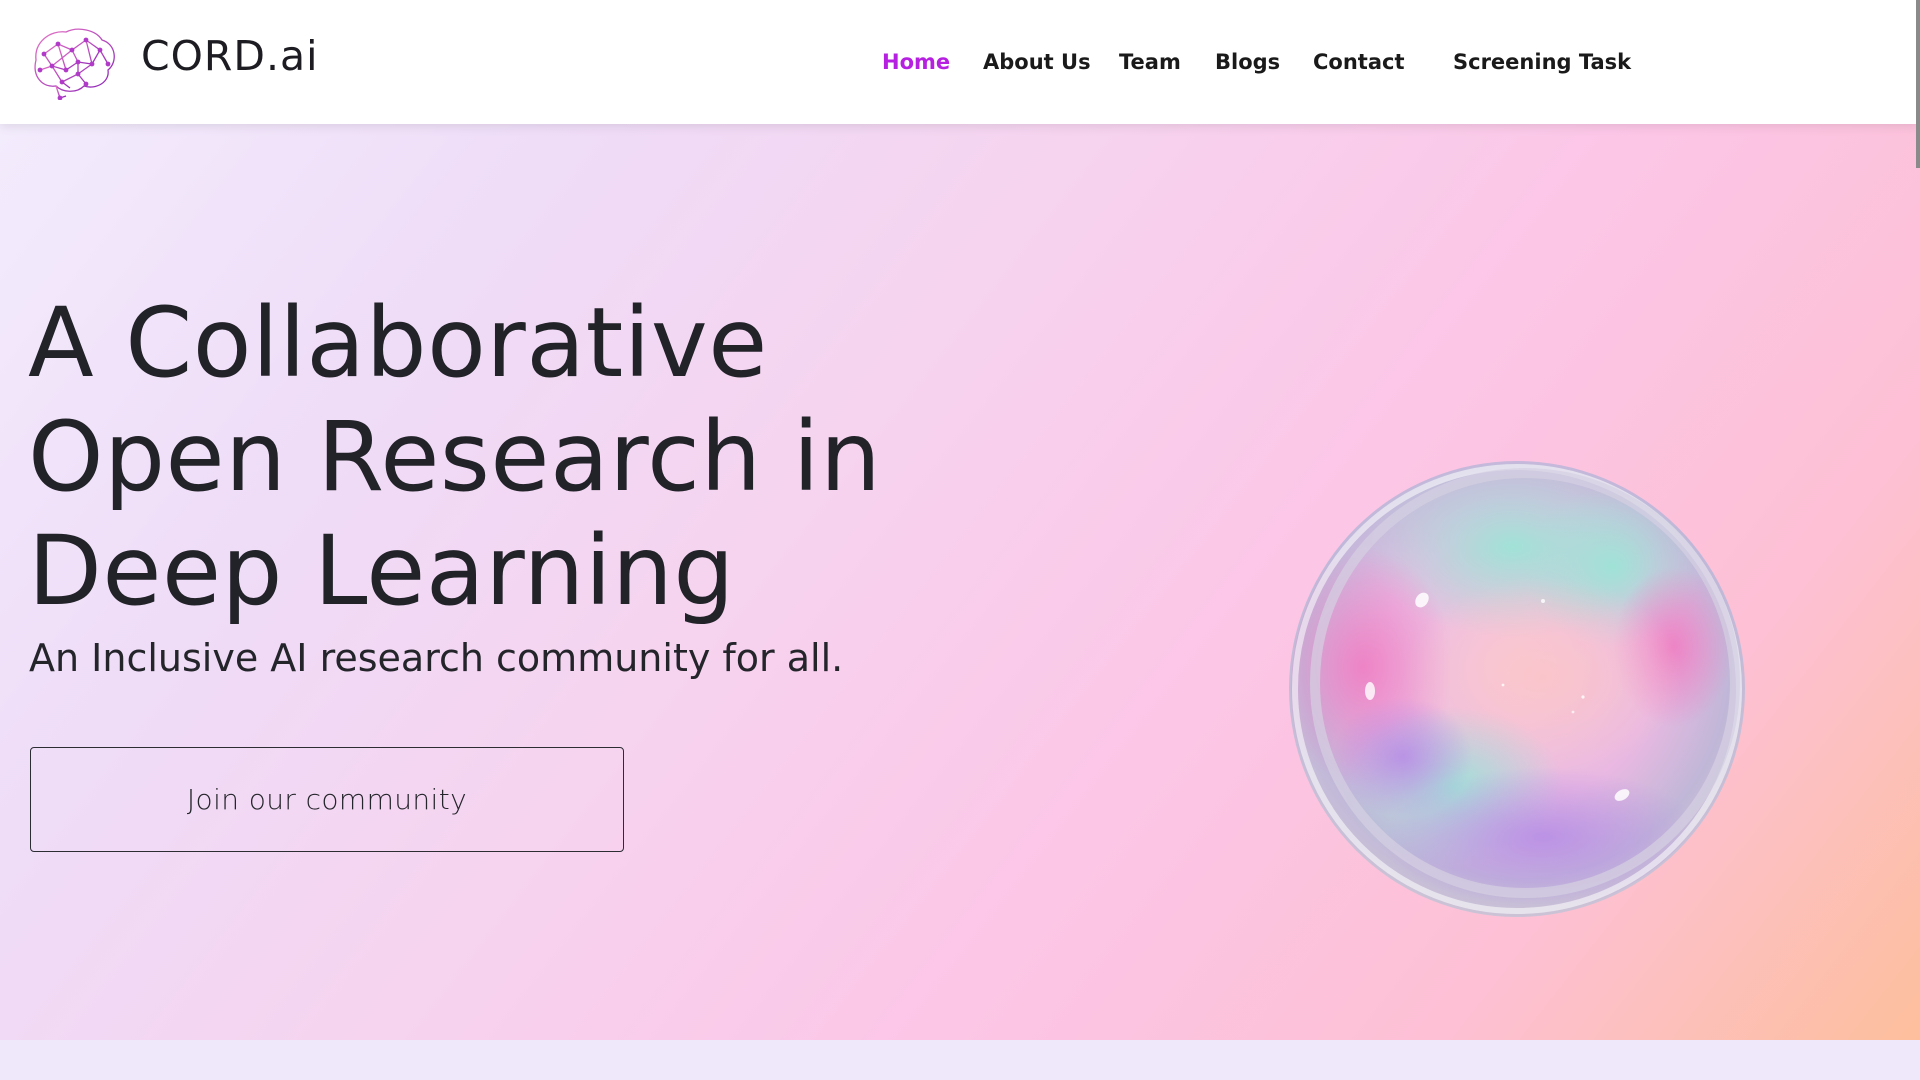 The width and height of the screenshot is (1920, 1080). What do you see at coordinates (1150, 62) in the screenshot?
I see `nav-item-team: Team` at bounding box center [1150, 62].